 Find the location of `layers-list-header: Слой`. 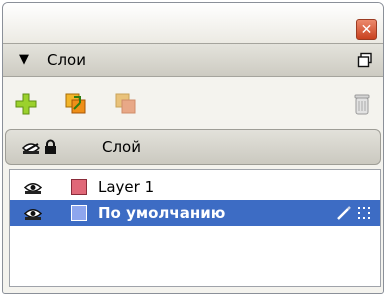

layers-list-header: Слой is located at coordinates (193, 147).